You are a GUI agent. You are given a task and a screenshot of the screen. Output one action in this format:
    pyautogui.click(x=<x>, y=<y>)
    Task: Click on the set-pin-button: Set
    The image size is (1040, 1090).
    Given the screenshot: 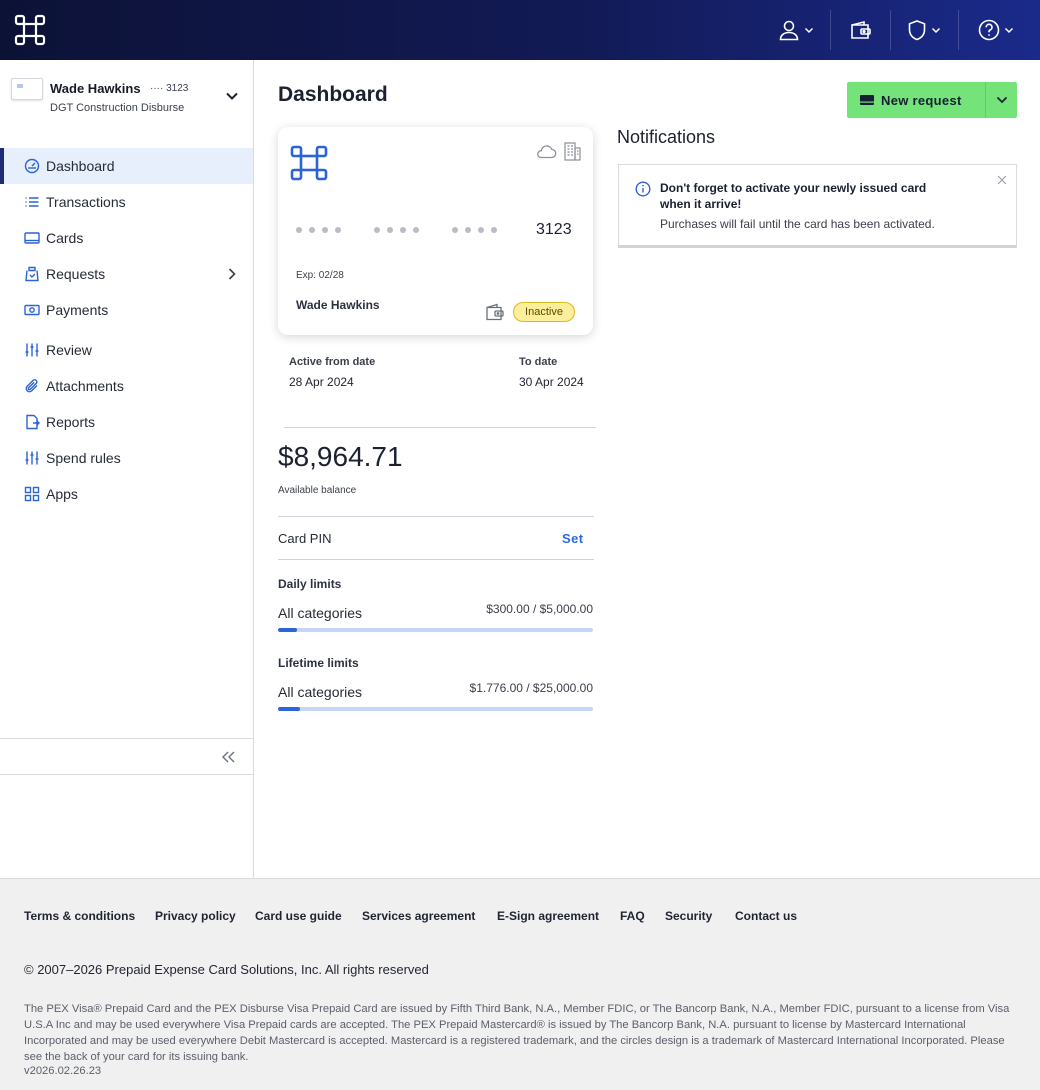 What is the action you would take?
    pyautogui.click(x=572, y=538)
    